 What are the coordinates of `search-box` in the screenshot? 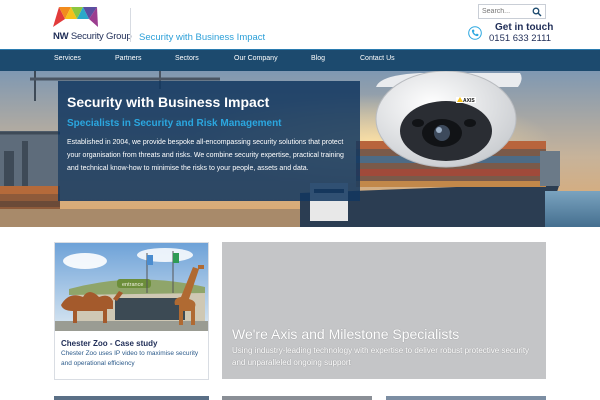 It's located at (512, 11).